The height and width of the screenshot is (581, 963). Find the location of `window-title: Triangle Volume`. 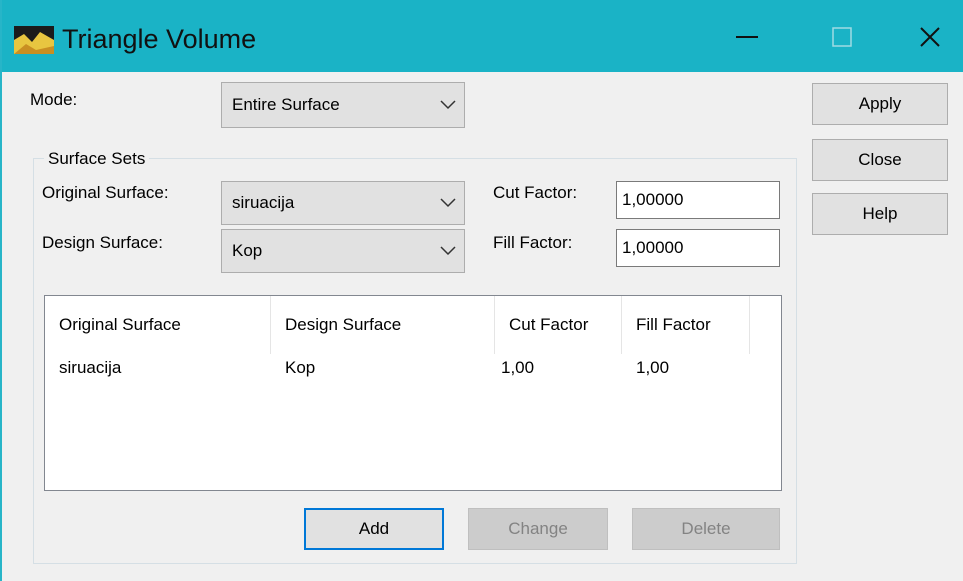

window-title: Triangle Volume is located at coordinates (159, 39).